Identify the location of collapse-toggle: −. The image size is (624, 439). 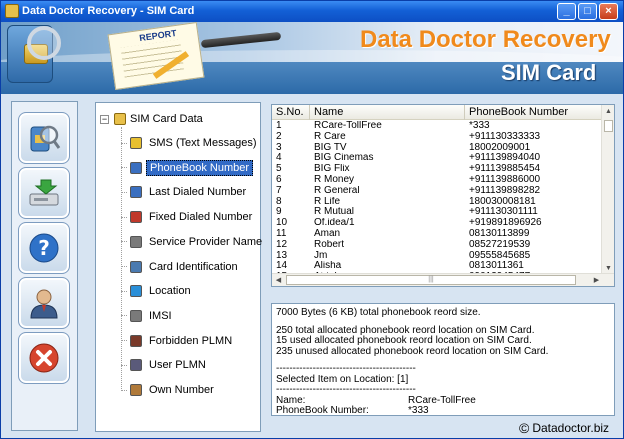
(104, 119).